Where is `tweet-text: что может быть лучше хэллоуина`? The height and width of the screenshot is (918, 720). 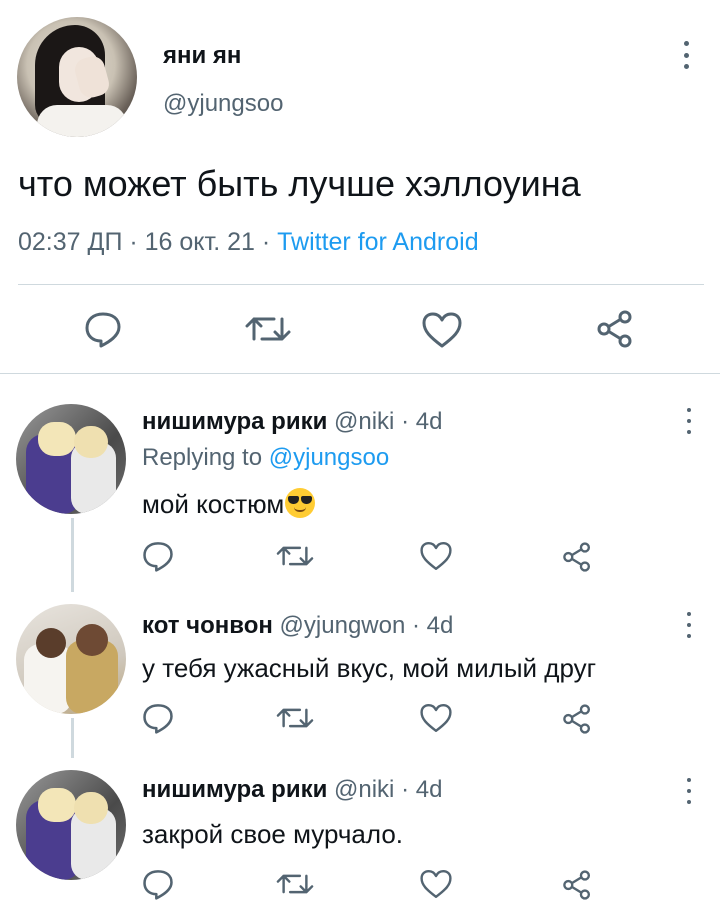
tweet-text: что может быть лучше хэллоуина is located at coordinates (299, 183).